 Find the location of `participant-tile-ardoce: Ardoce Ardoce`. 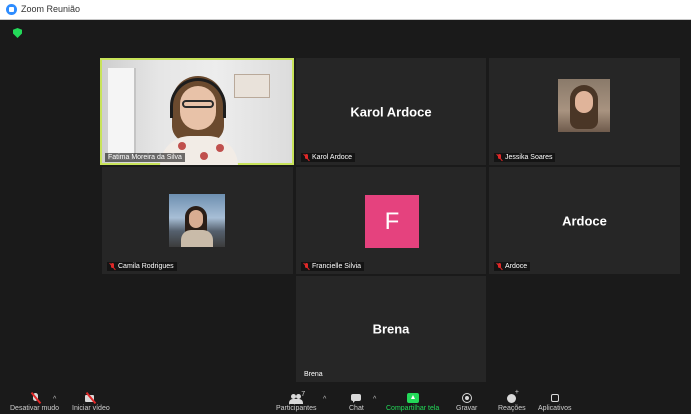

participant-tile-ardoce: Ardoce Ardoce is located at coordinates (584, 220).